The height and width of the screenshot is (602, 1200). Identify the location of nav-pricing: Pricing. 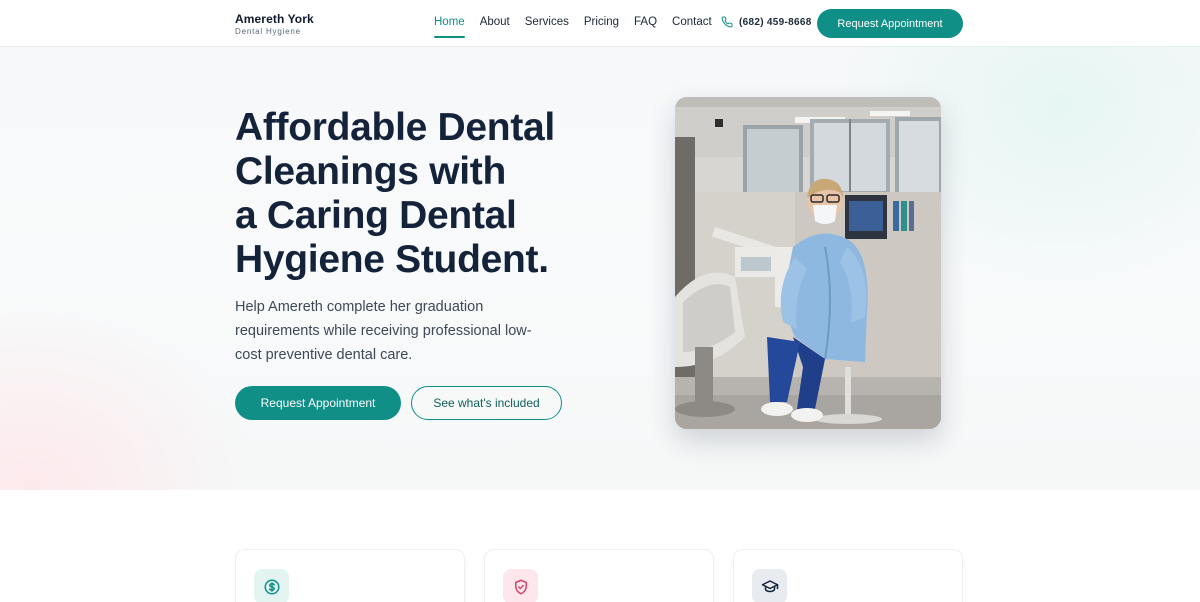
(601, 25).